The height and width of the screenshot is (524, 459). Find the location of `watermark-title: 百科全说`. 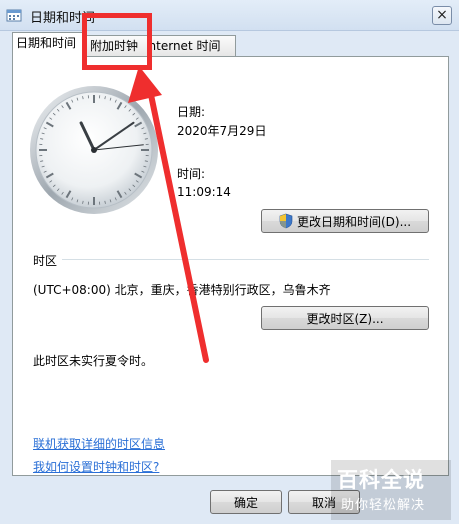

watermark-title: 百科全说 is located at coordinates (381, 480).